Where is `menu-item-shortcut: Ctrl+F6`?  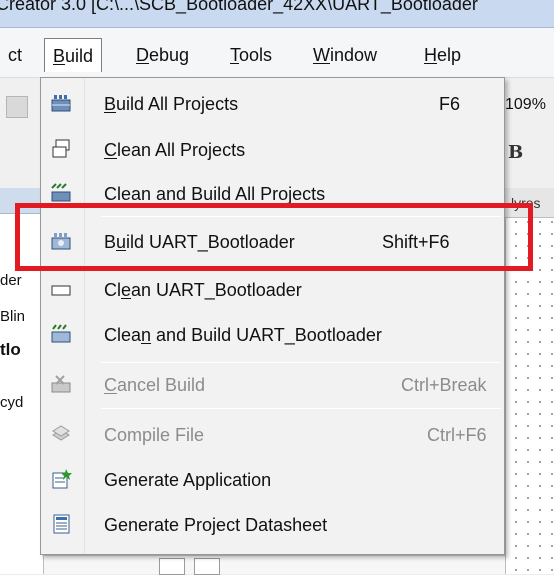
menu-item-shortcut: Ctrl+F6 is located at coordinates (457, 435).